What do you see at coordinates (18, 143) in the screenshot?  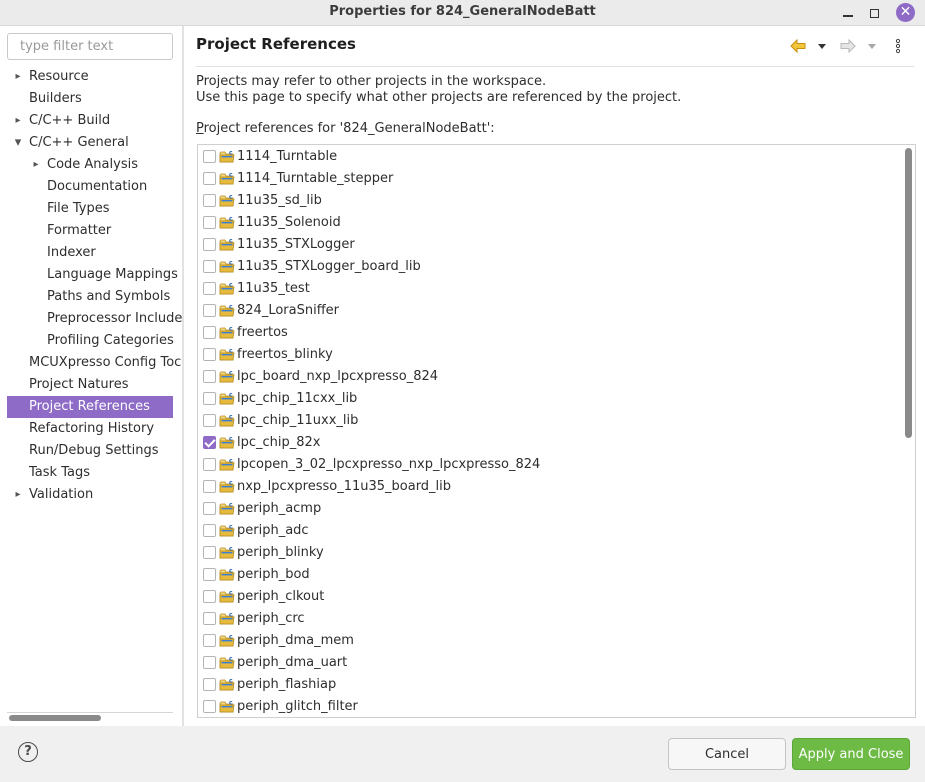 I see `expanded-arrow-icon: ▾` at bounding box center [18, 143].